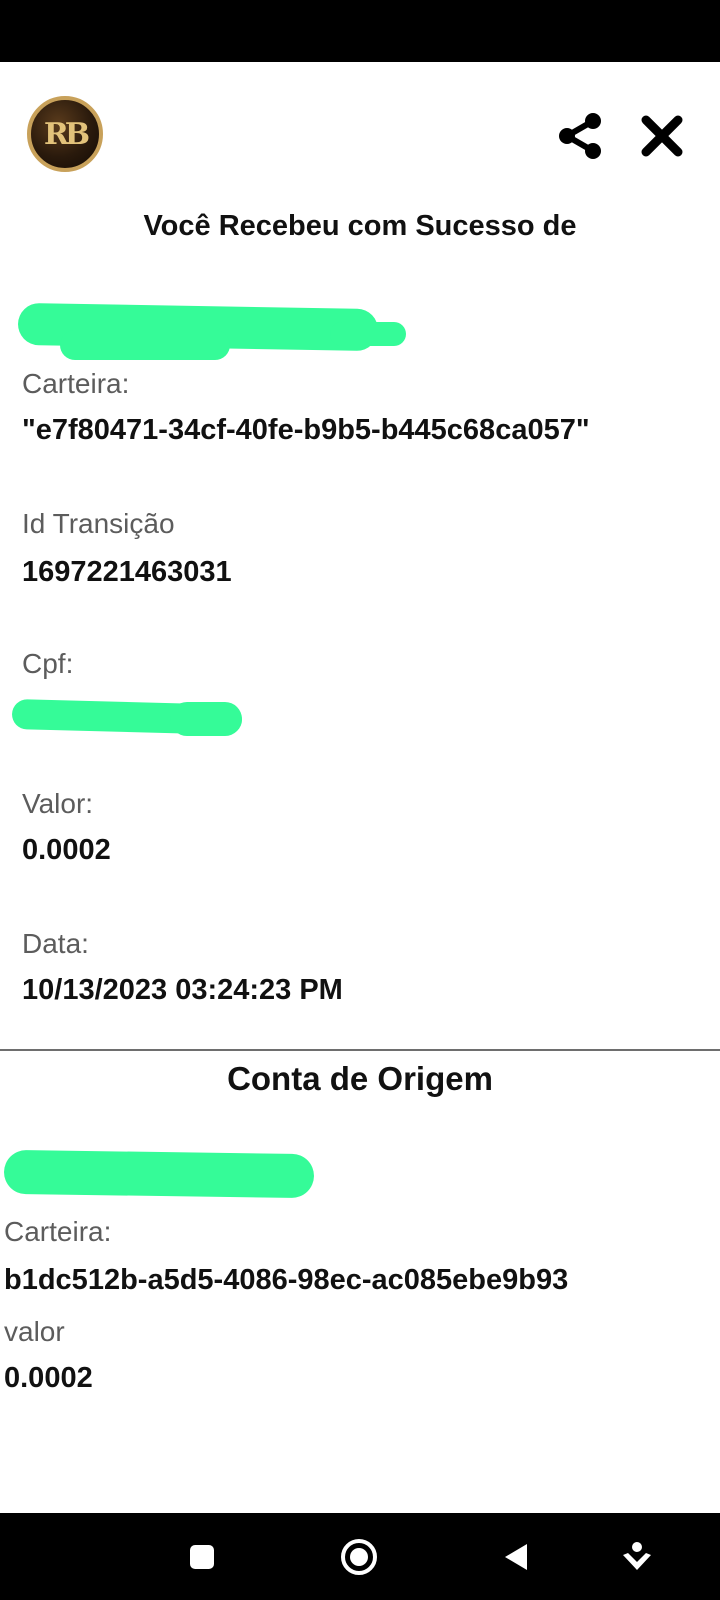 The image size is (720, 1600). I want to click on assist-icon, so click(637, 1555).